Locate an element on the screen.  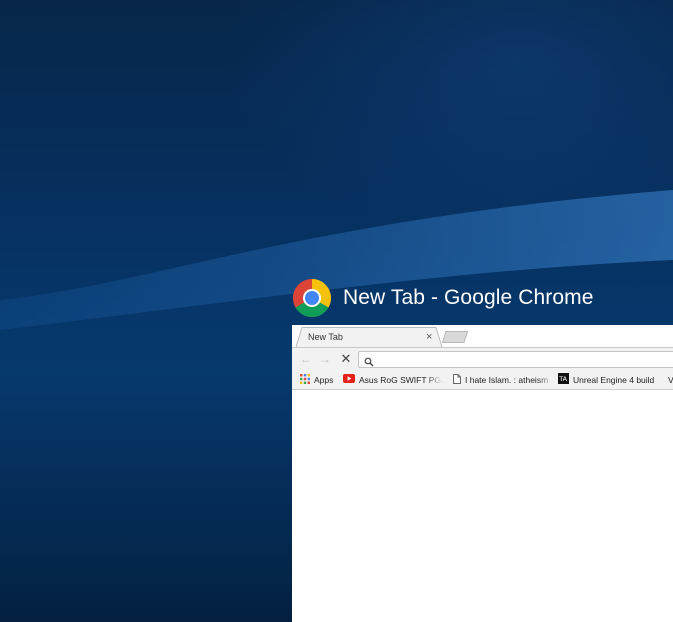
youtube-icon is located at coordinates (349, 379).